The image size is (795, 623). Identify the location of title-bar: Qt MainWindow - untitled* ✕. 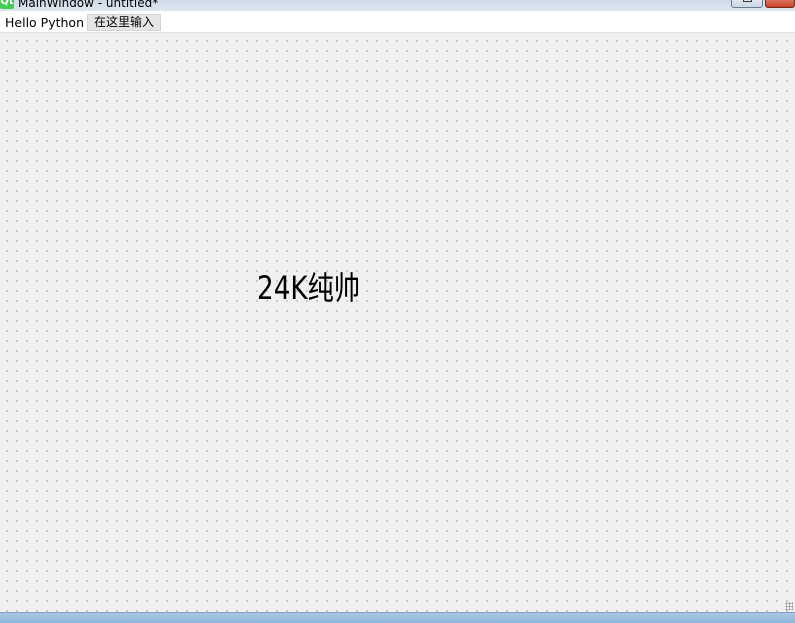
(397, 5).